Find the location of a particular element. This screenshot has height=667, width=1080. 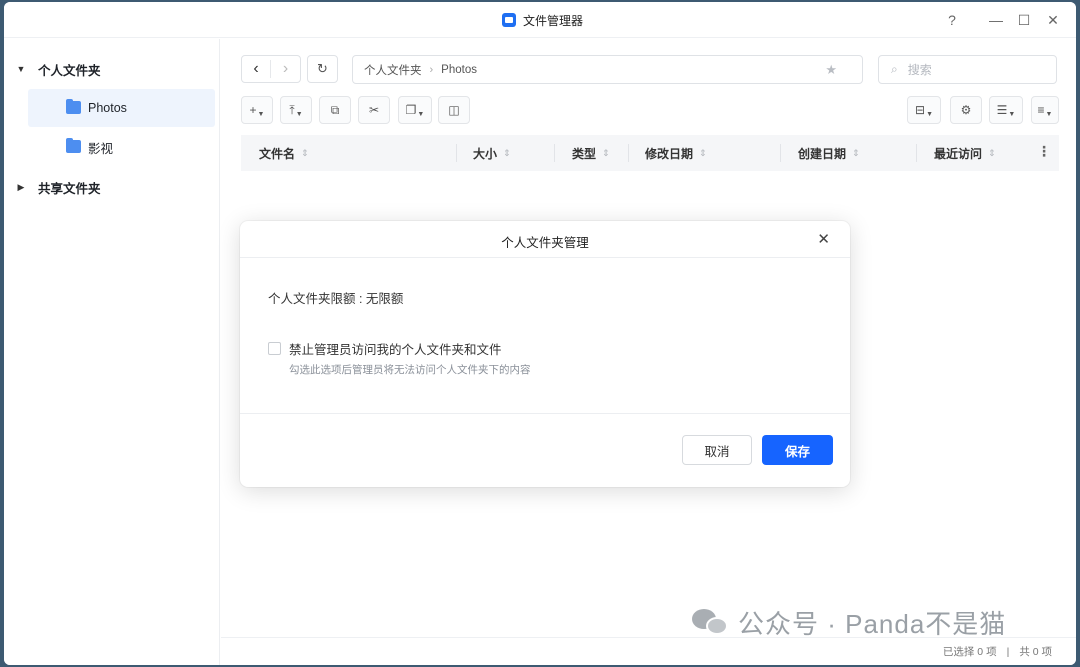

maximize-icon: ☐ is located at coordinates (1024, 20).